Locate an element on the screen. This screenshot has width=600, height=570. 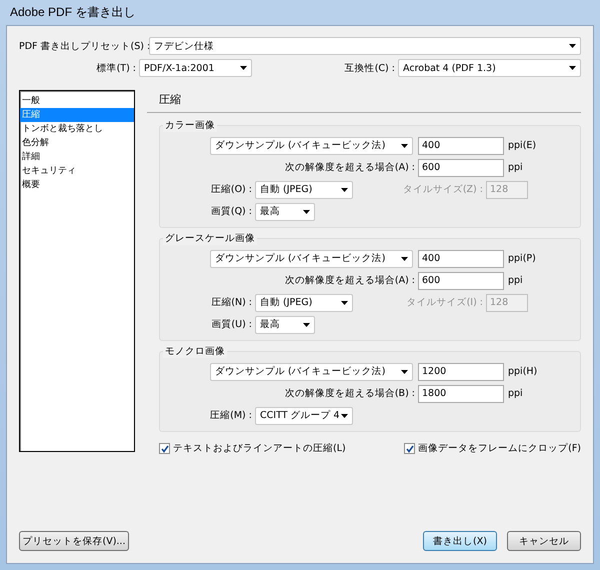
category-item: 詳細 is located at coordinates (77, 157).